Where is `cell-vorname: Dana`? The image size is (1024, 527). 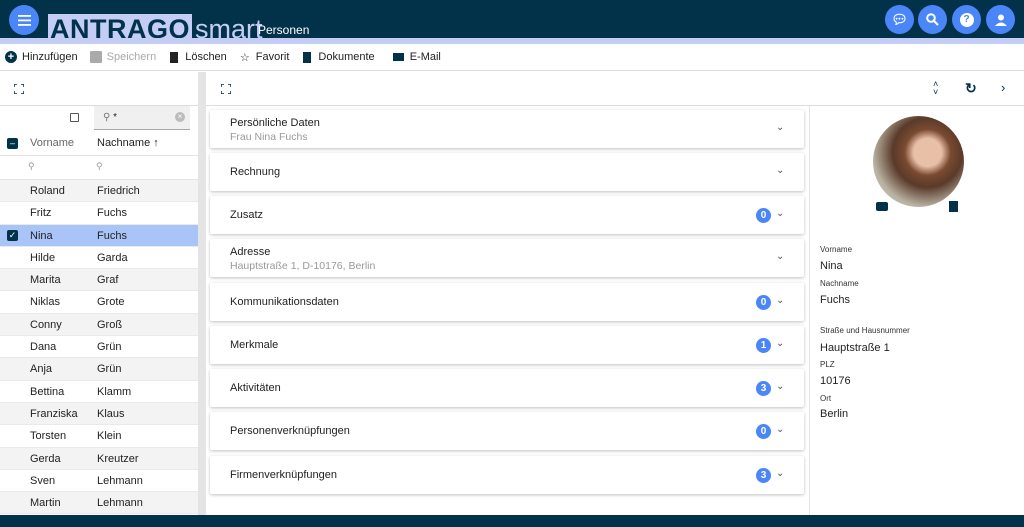 cell-vorname: Dana is located at coordinates (43, 347).